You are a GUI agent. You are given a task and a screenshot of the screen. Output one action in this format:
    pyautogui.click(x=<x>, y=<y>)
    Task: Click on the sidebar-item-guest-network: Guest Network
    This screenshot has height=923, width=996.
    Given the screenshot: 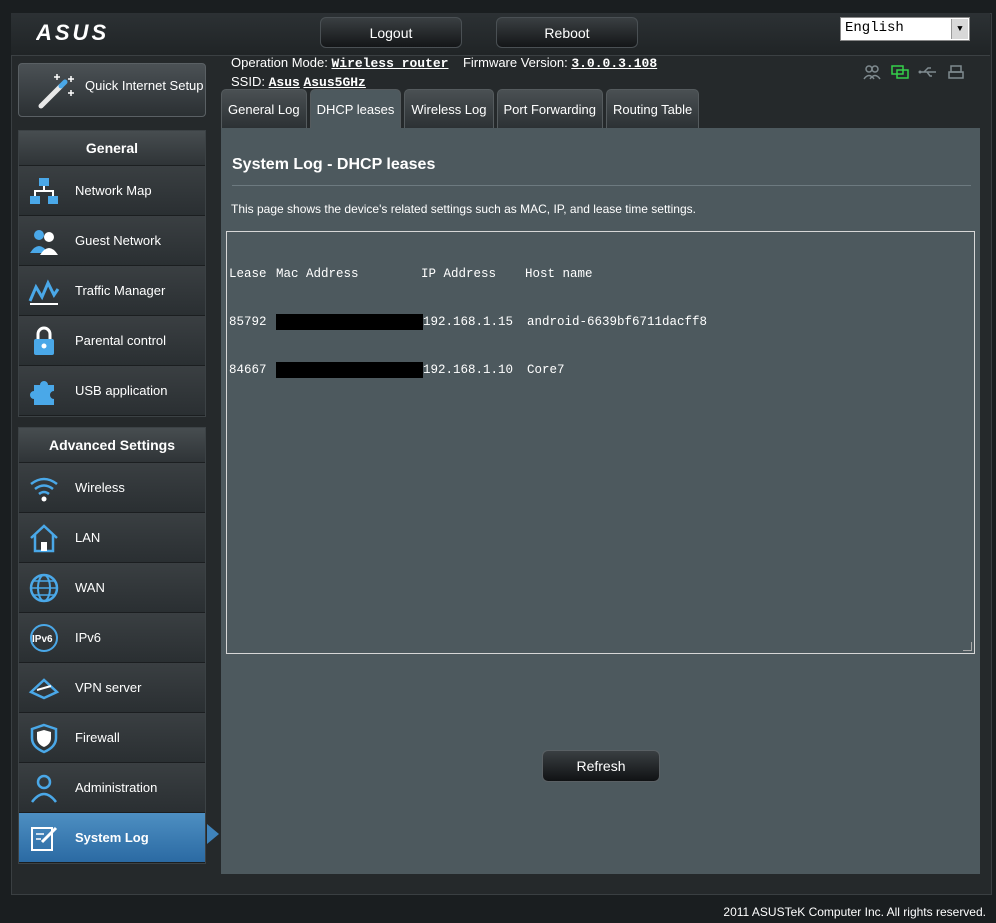 What is the action you would take?
    pyautogui.click(x=112, y=241)
    